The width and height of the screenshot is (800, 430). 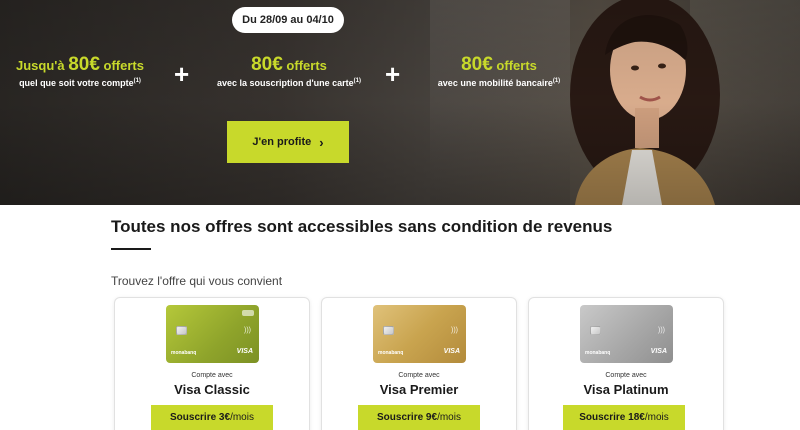 What do you see at coordinates (80, 64) in the screenshot?
I see `offer-amount: Jusqu'à 80€ offerts` at bounding box center [80, 64].